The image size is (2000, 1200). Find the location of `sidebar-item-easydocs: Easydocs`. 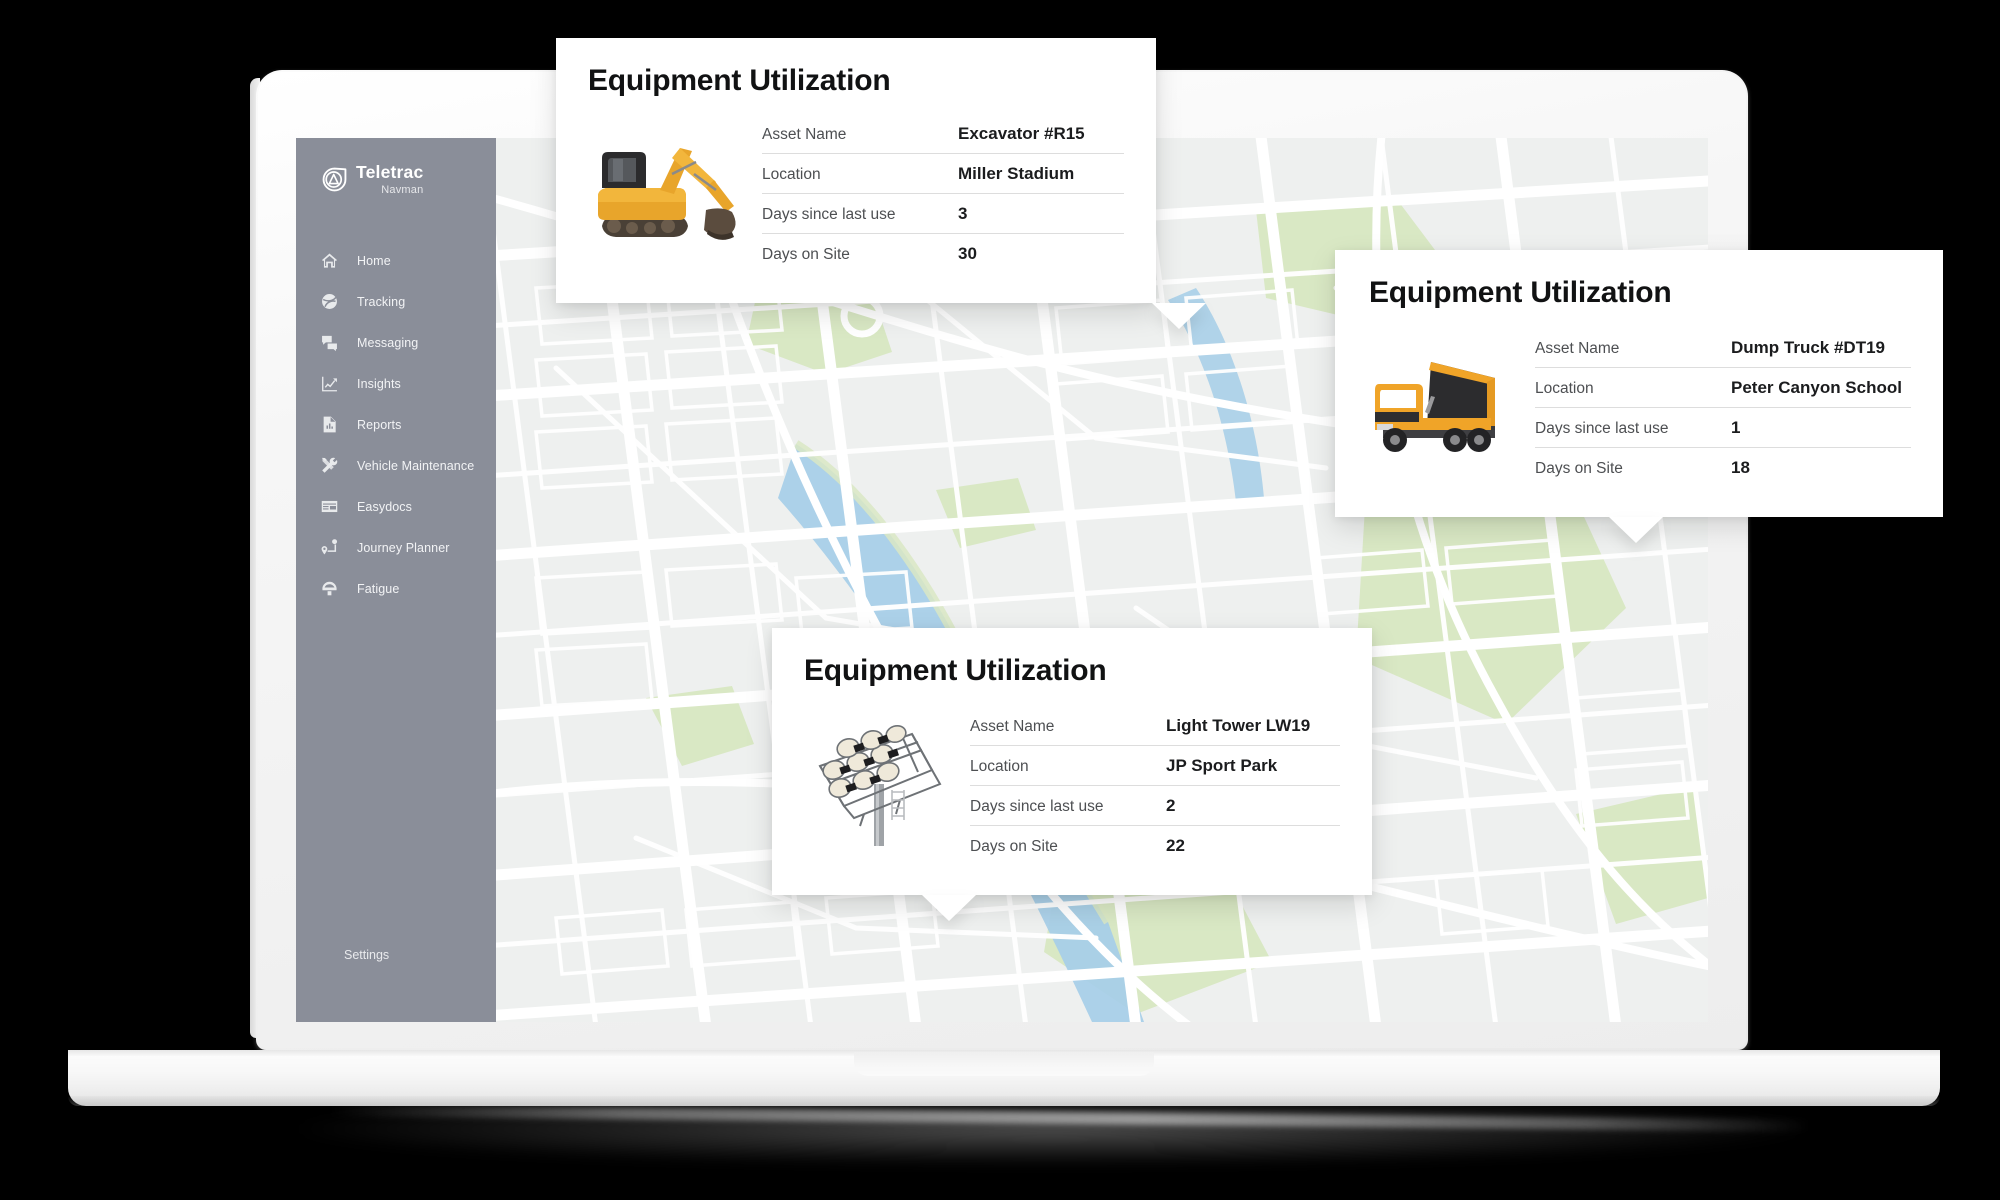

sidebar-item-easydocs: Easydocs is located at coordinates (396, 506).